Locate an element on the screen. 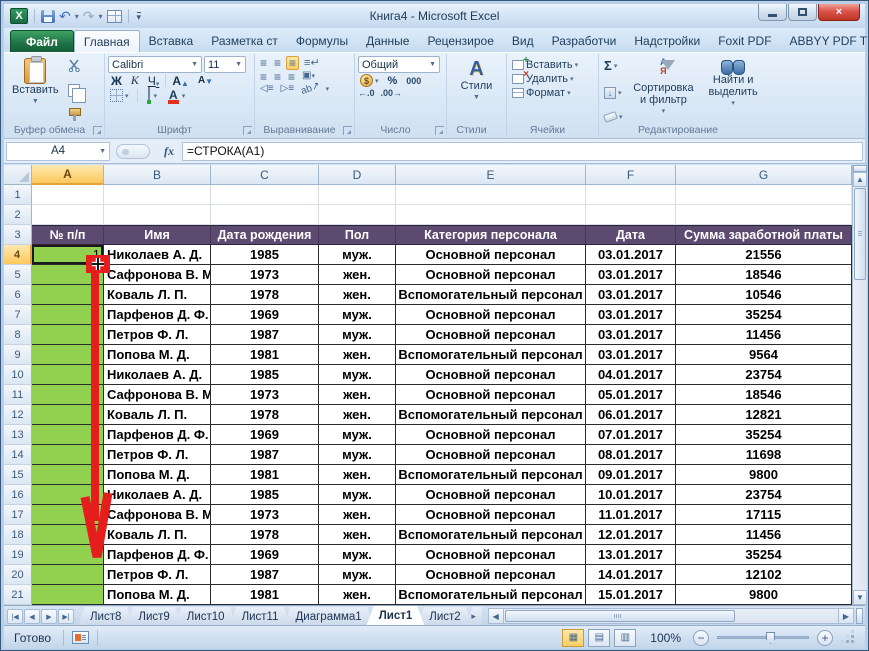  cell-C12: 1978 is located at coordinates (265, 415).